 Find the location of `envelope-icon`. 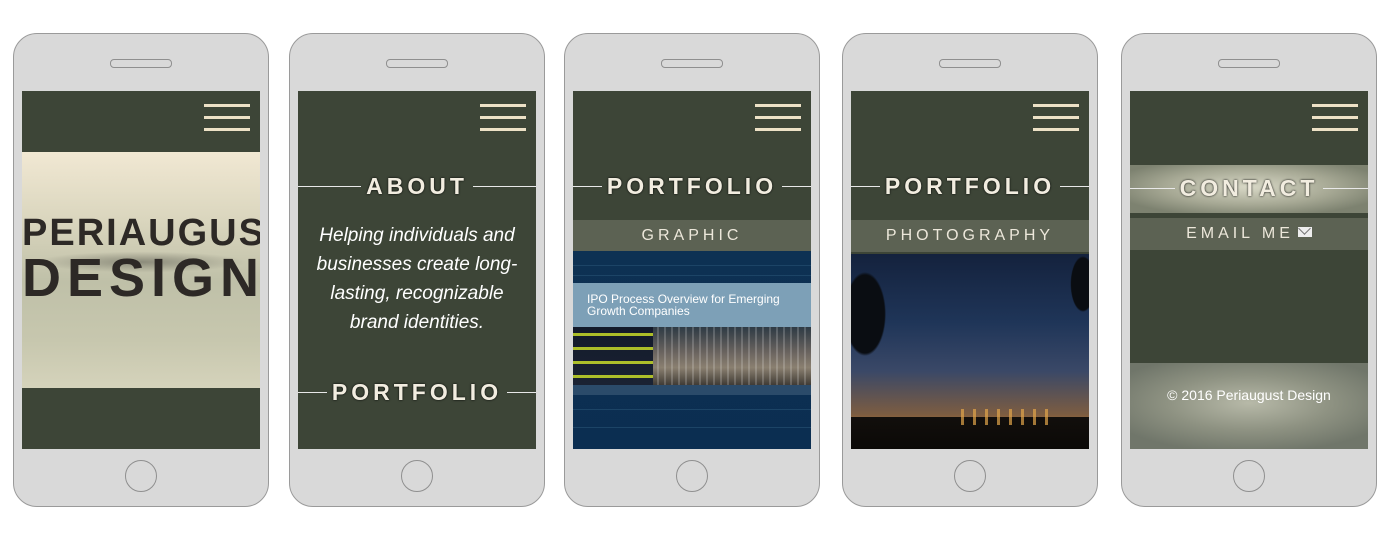

envelope-icon is located at coordinates (1304, 232).